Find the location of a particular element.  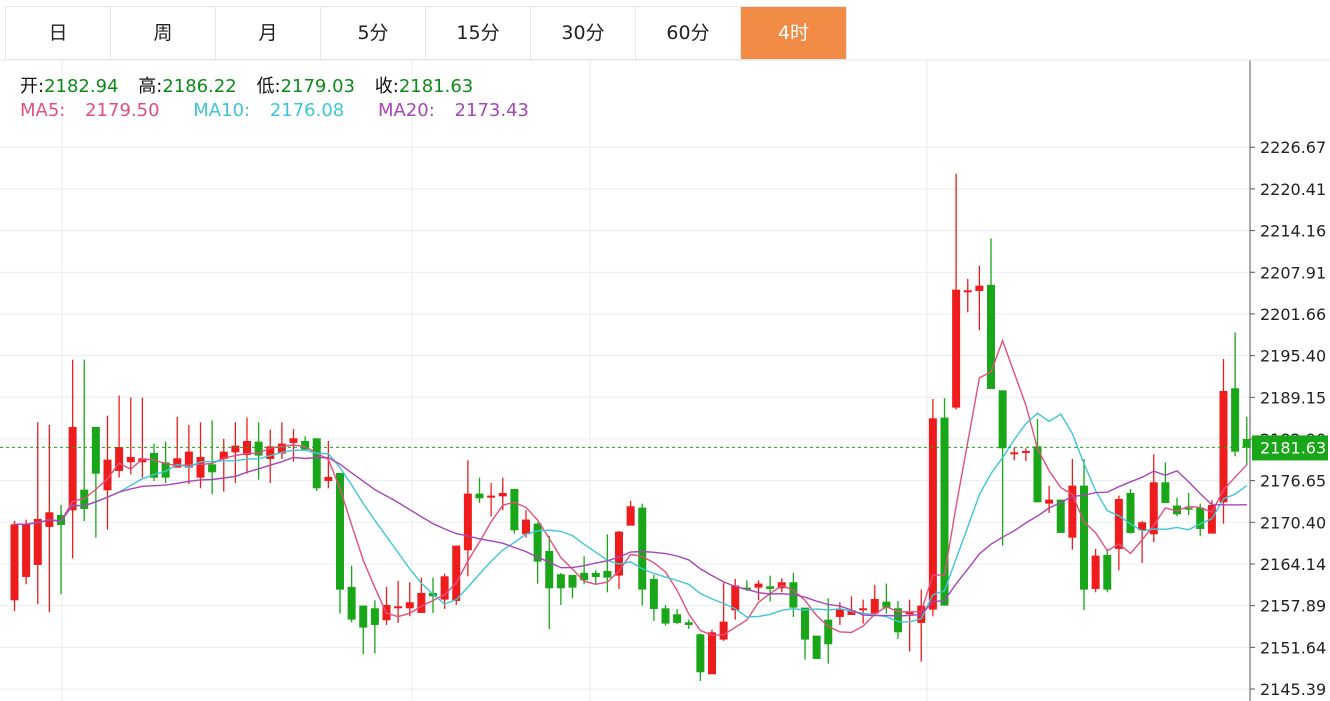

open-value: 2182.94 is located at coordinates (81, 86).